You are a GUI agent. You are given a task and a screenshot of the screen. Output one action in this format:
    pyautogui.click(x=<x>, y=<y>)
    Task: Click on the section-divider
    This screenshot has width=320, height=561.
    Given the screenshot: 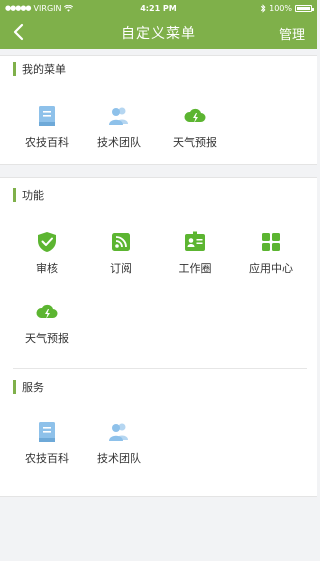 What is the action you would take?
    pyautogui.click(x=160, y=368)
    